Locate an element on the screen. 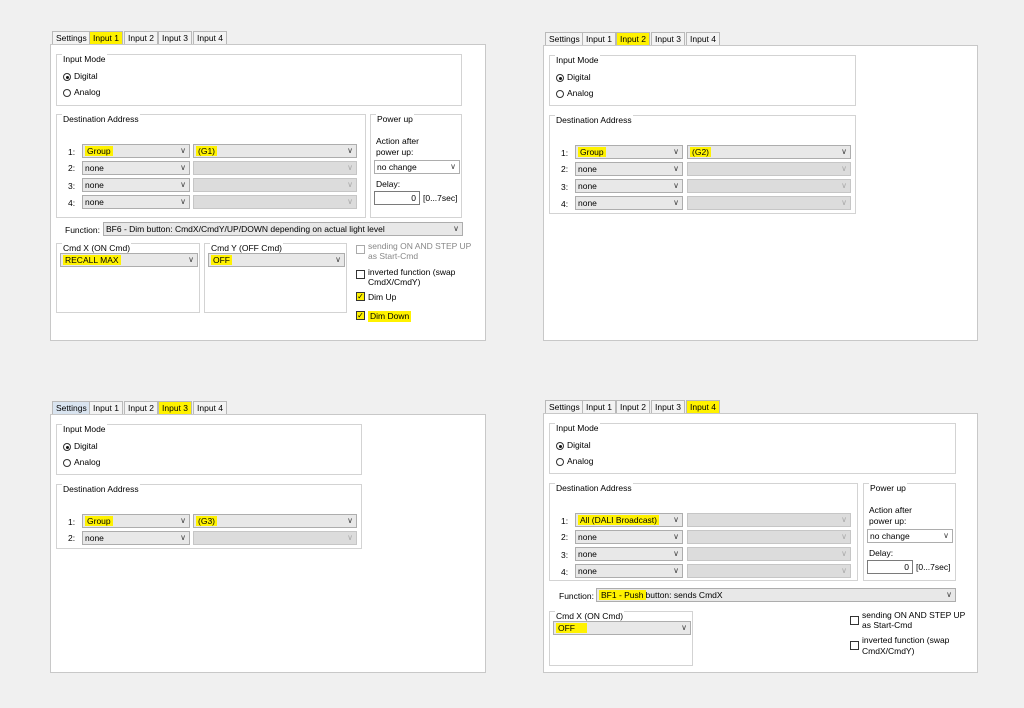  inverted-function-label: inverted function (swap is located at coordinates (906, 640).